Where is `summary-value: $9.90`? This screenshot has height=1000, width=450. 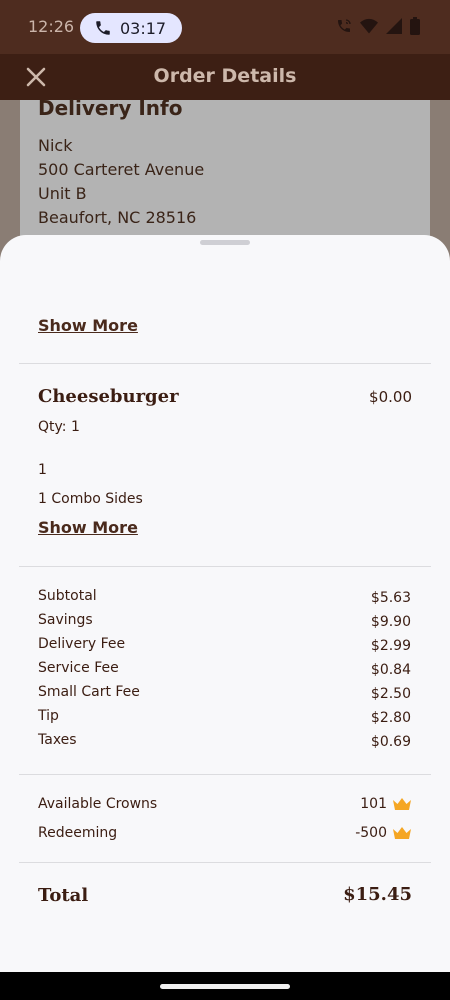 summary-value: $9.90 is located at coordinates (390, 622).